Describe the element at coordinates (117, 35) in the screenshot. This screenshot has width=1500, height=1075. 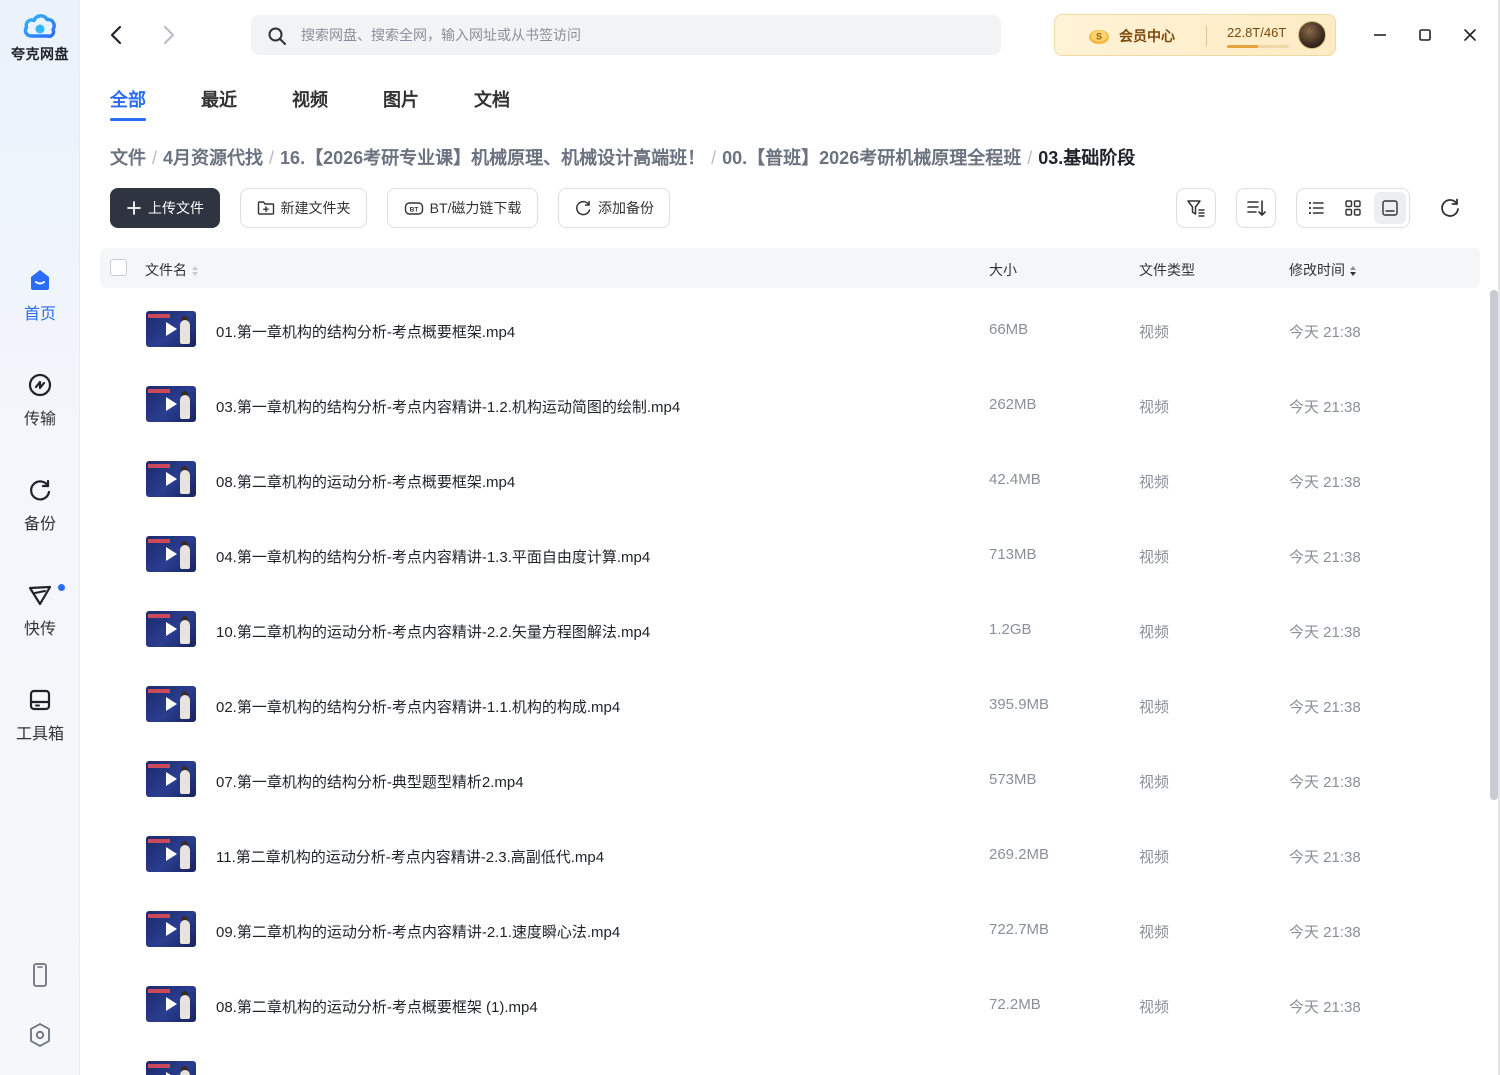
I see `back-arrow-icon` at that location.